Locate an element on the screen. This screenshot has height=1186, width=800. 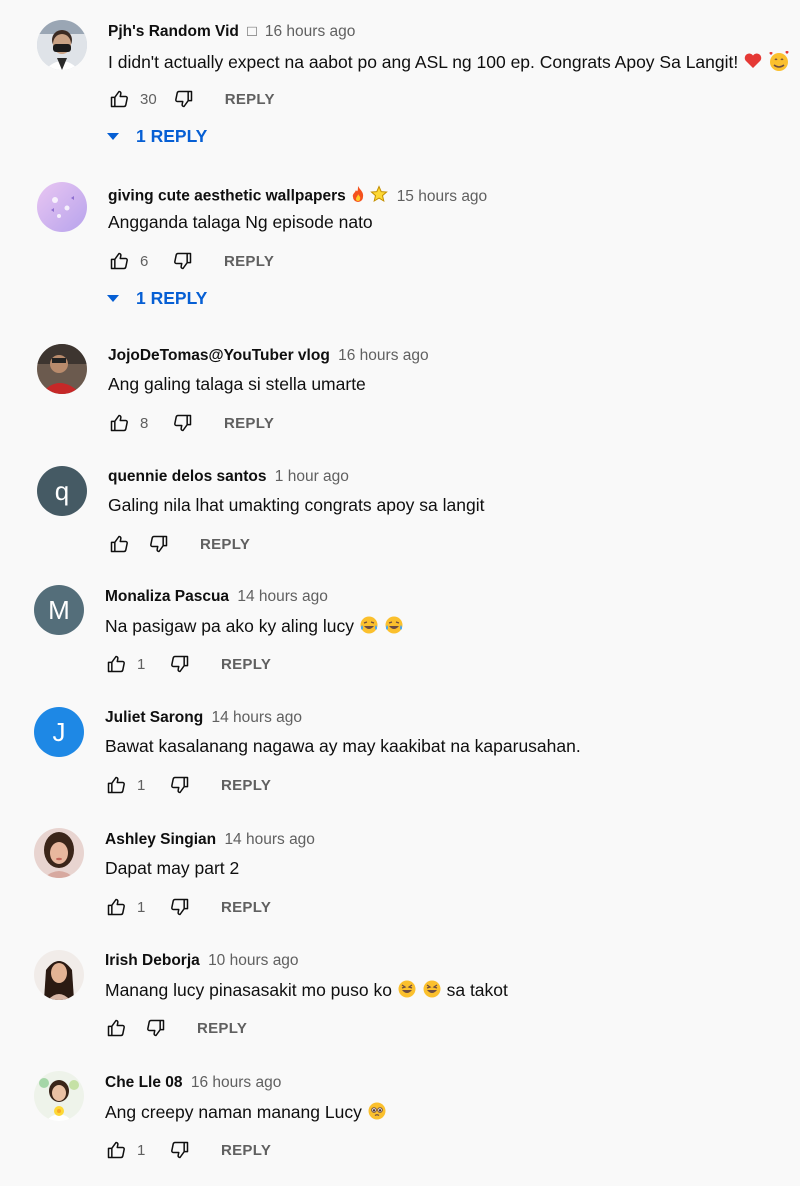
comment-author: Juliet Sarong is located at coordinates (154, 717).